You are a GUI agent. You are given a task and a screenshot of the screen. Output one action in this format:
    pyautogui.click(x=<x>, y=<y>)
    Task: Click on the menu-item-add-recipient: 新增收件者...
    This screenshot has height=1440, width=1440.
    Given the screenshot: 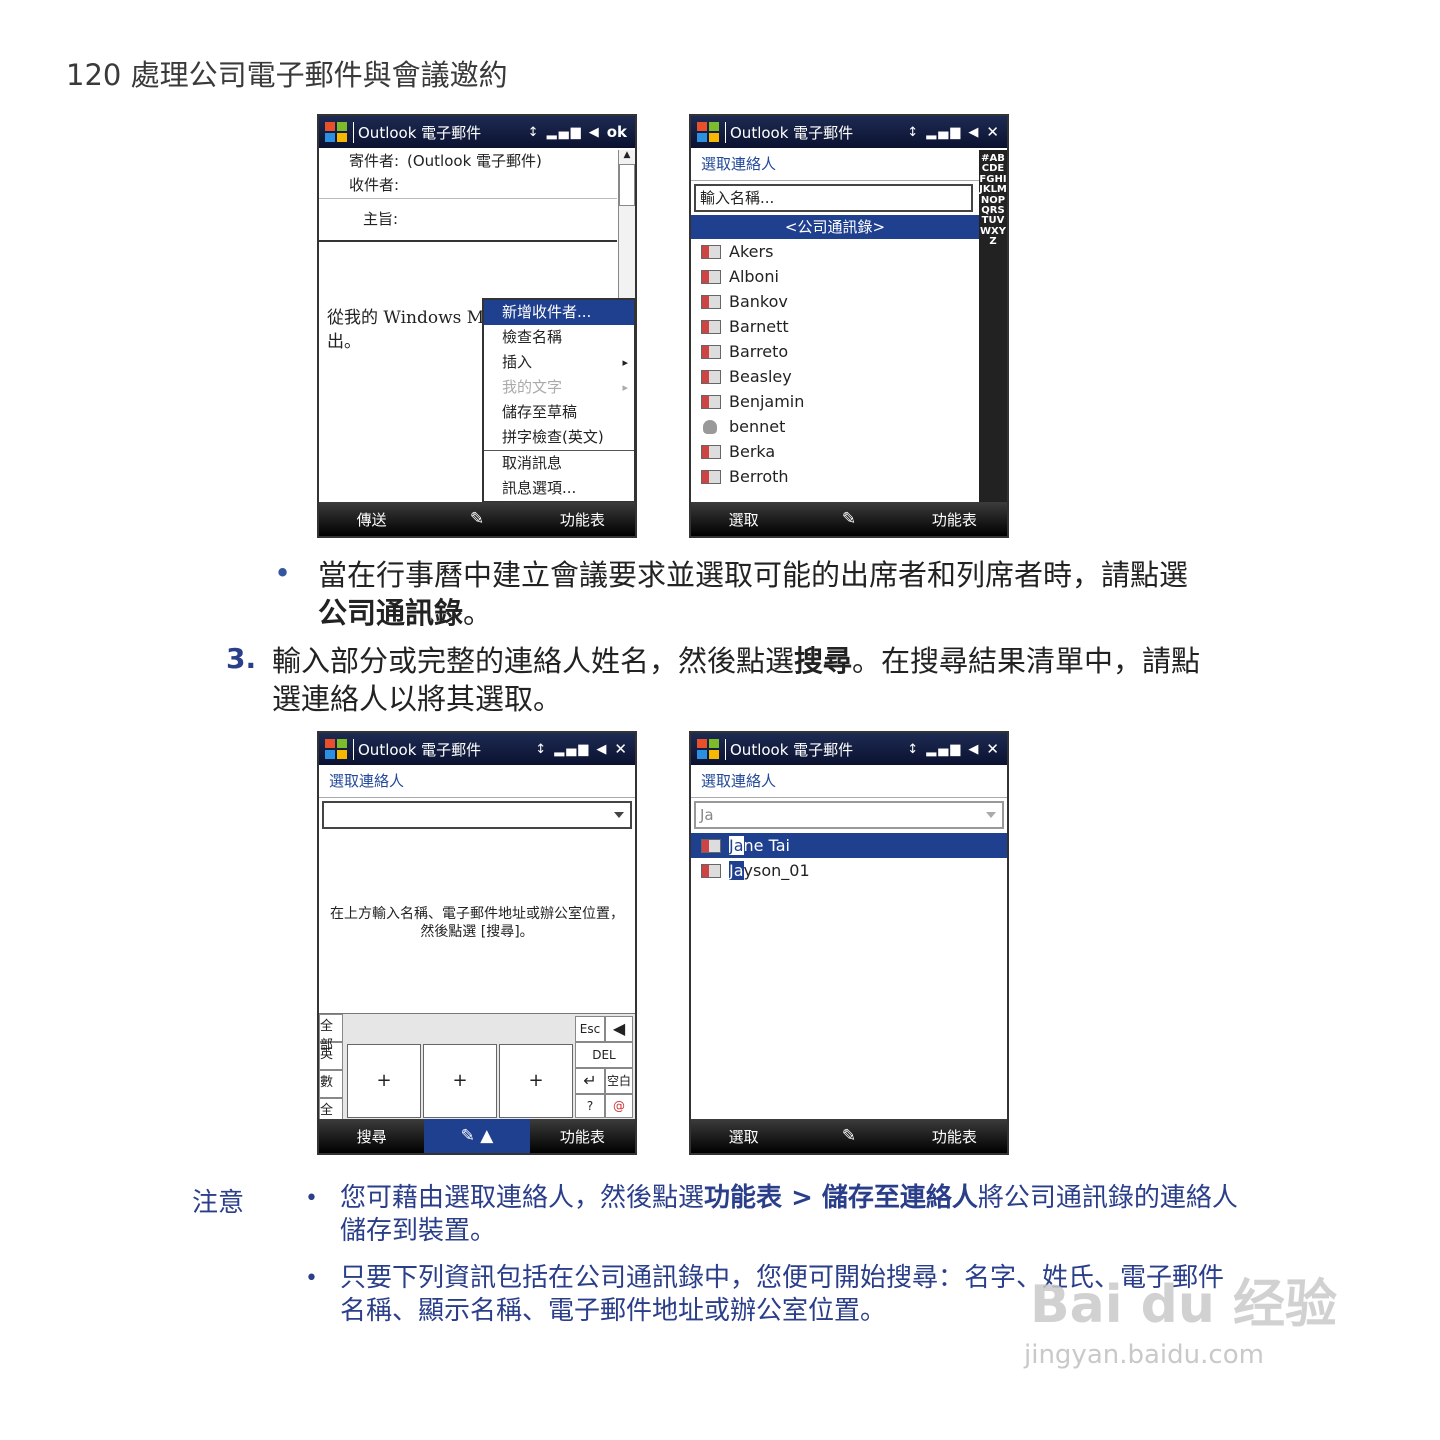 What is the action you would take?
    pyautogui.click(x=559, y=312)
    